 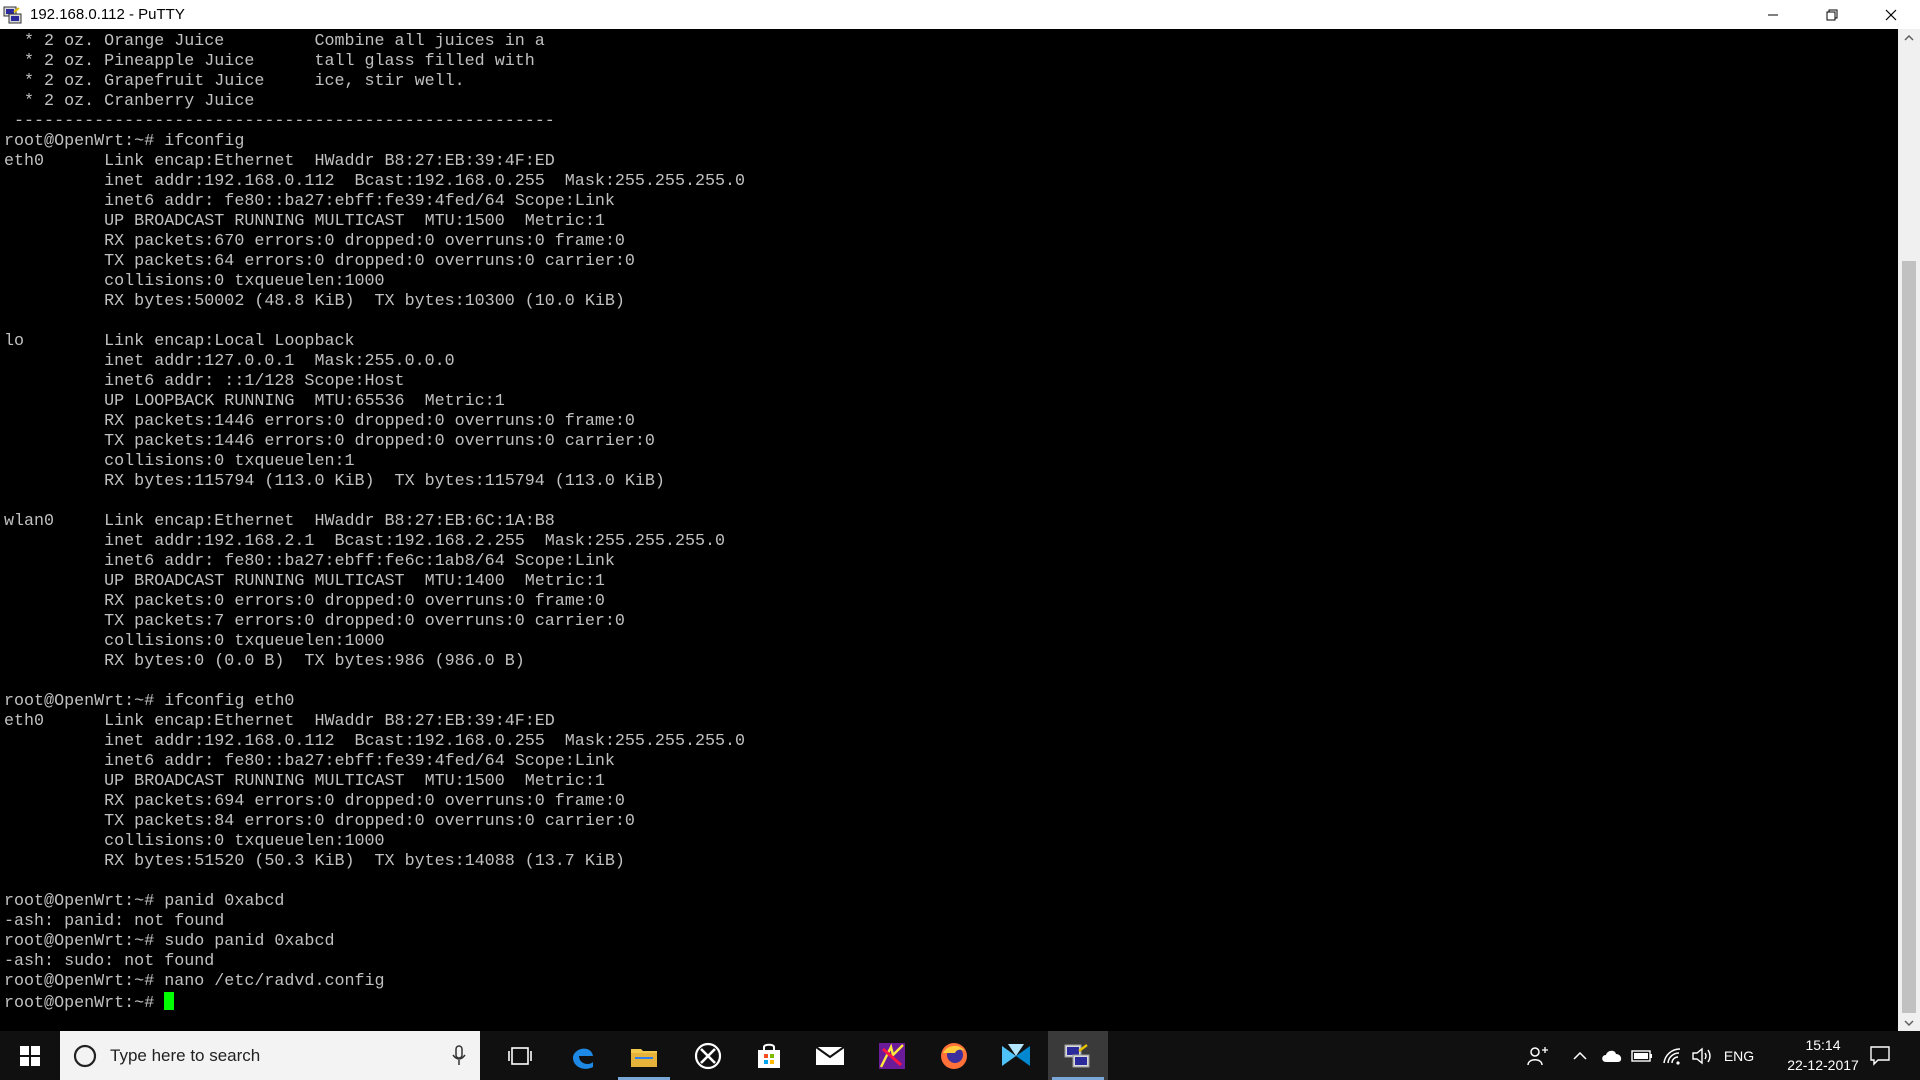 I want to click on action-center-button, so click(x=1880, y=1055).